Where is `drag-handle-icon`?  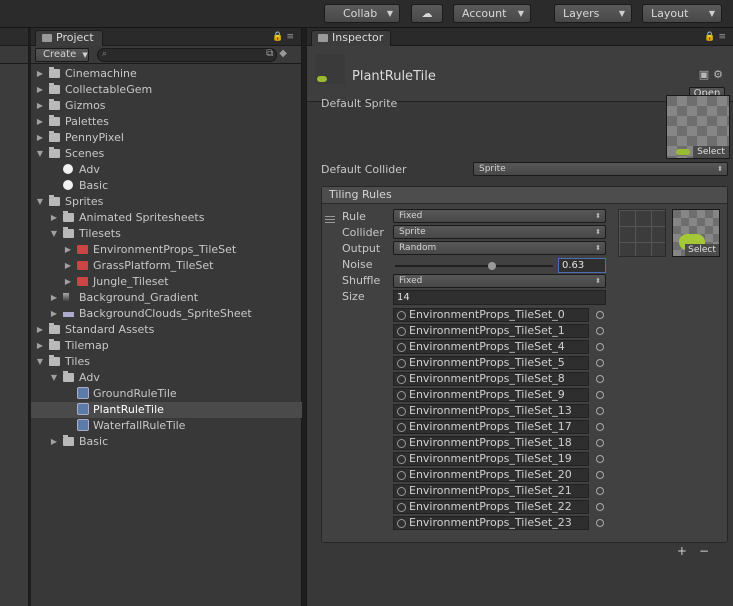 drag-handle-icon is located at coordinates (330, 220).